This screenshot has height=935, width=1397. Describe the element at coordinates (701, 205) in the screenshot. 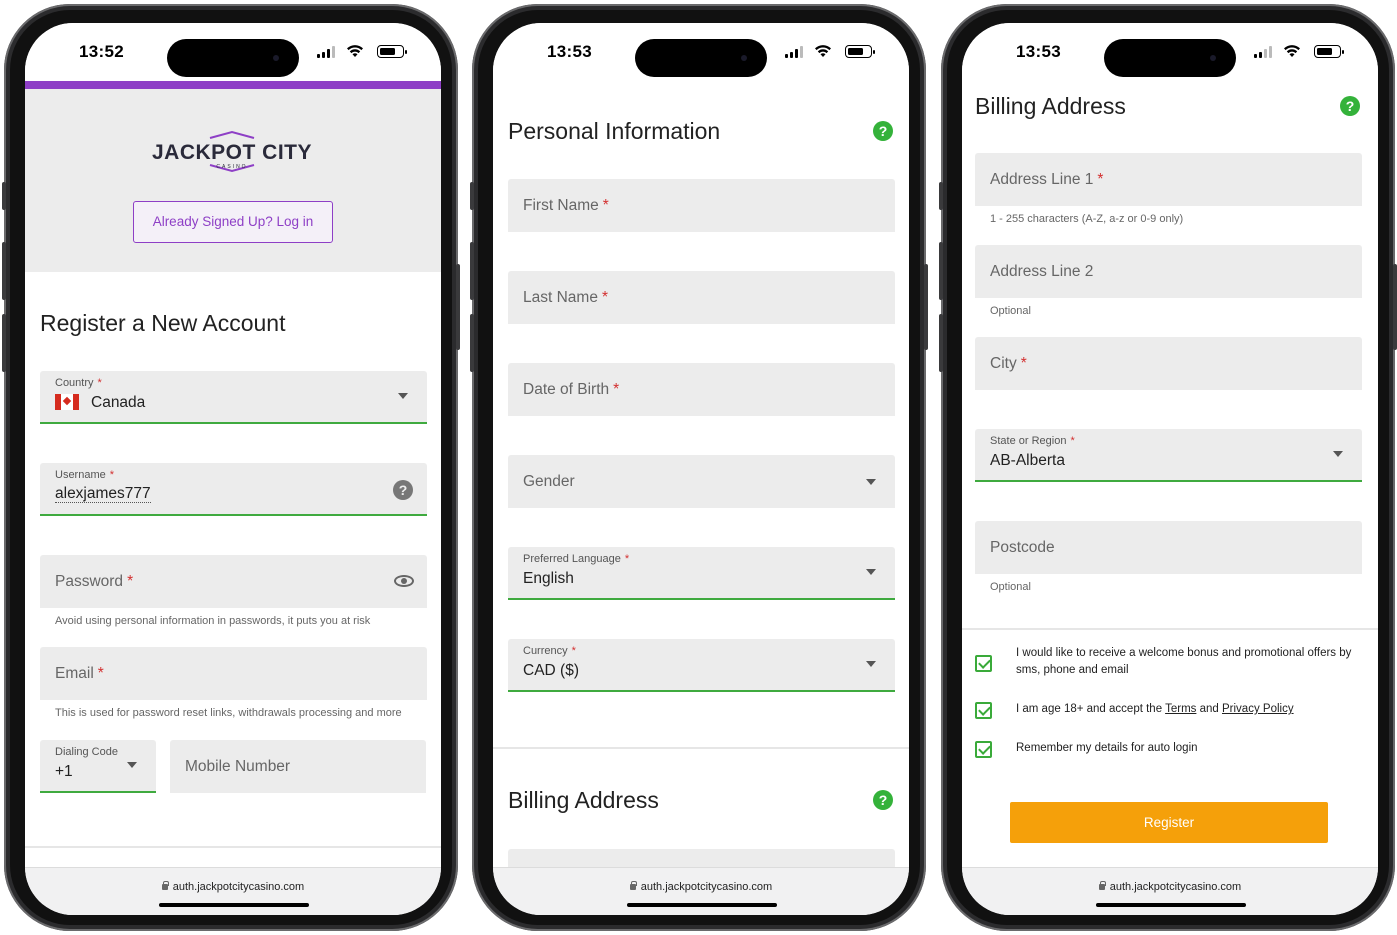

I see `first-name-field: First Name *` at that location.